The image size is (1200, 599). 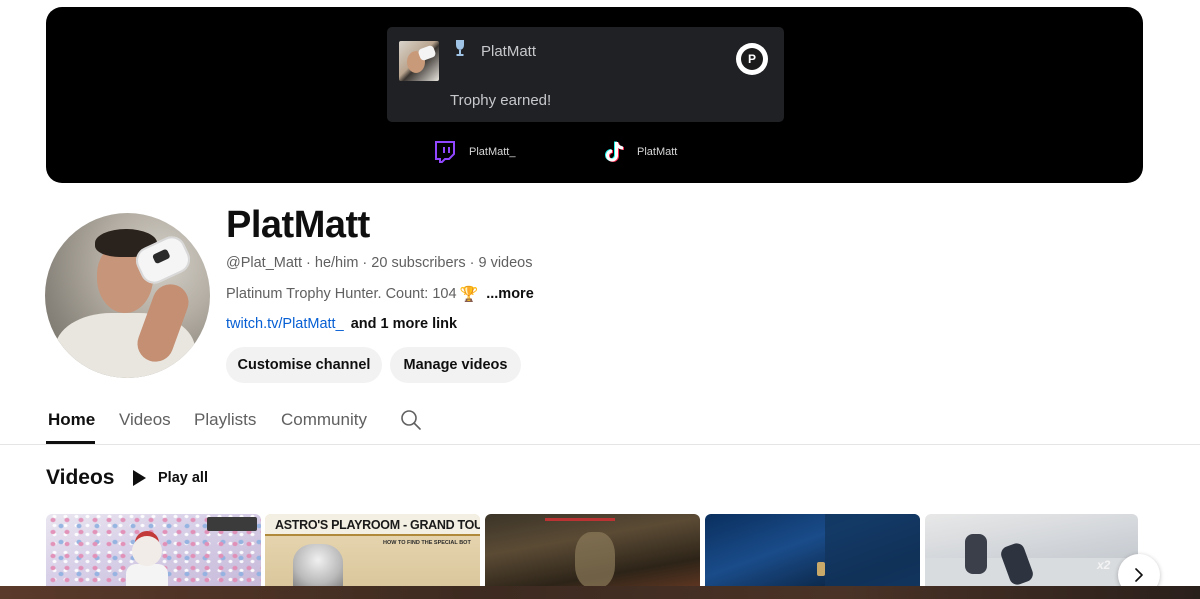 I want to click on video-count: 9 videos, so click(x=505, y=263).